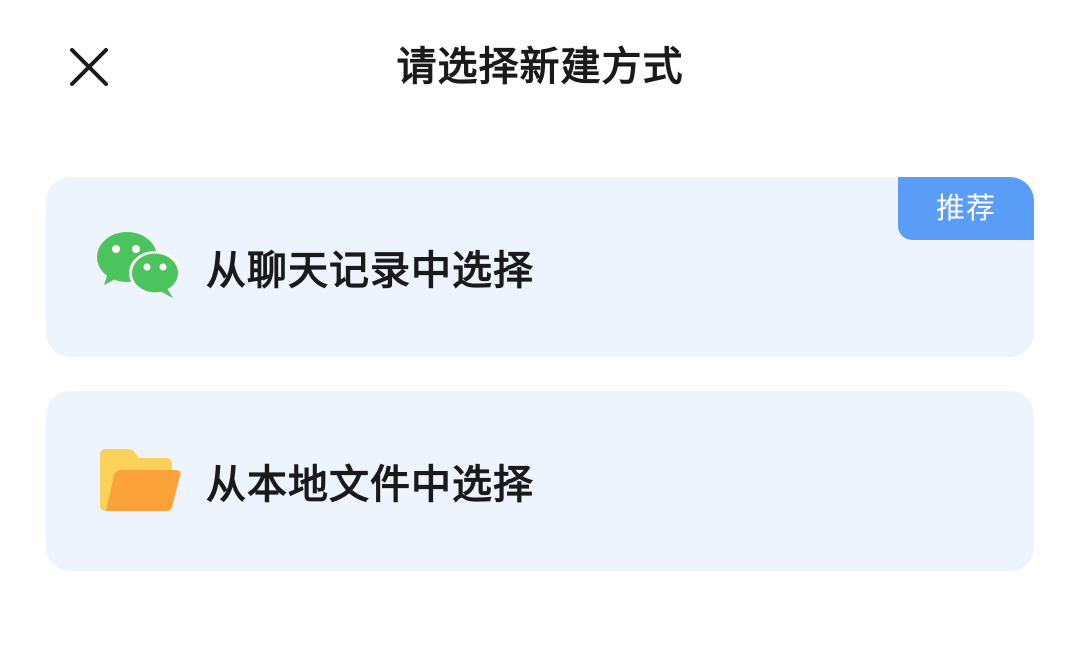 Image resolution: width=1080 pixels, height=655 pixels. I want to click on wechat-icon, so click(140, 267).